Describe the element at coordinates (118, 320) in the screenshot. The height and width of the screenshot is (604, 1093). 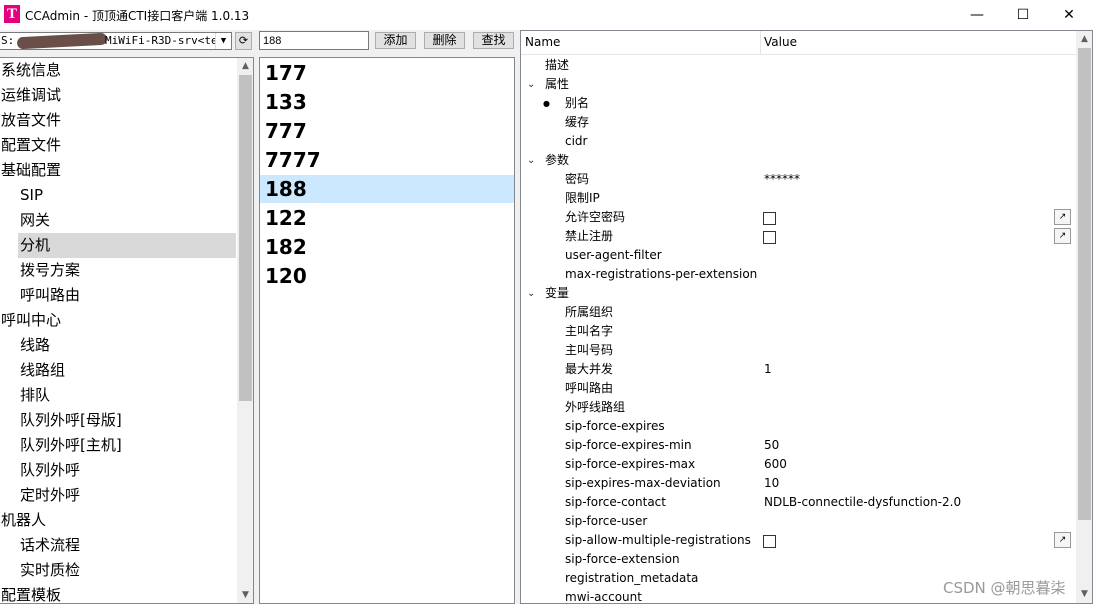
I see `nav-item: 呼叫中心` at that location.